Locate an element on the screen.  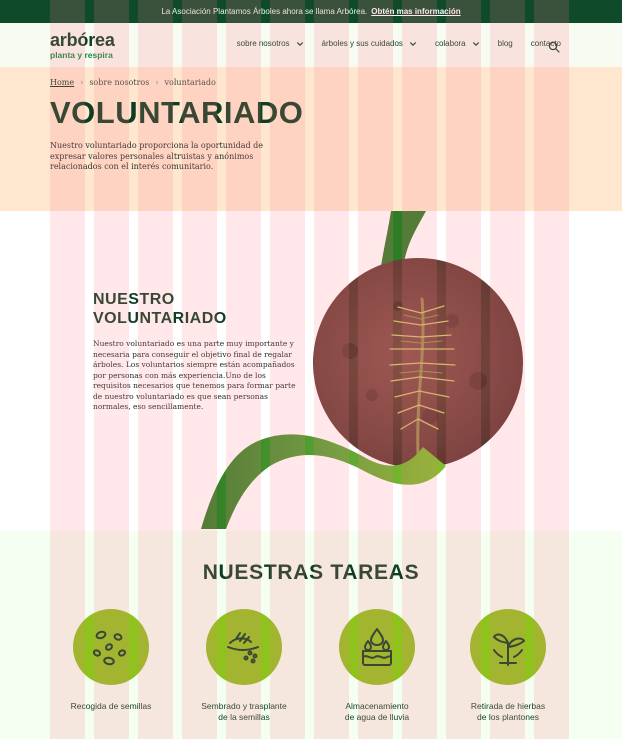
task-item: Almacenamiento de agua de lluvia is located at coordinates (377, 666).